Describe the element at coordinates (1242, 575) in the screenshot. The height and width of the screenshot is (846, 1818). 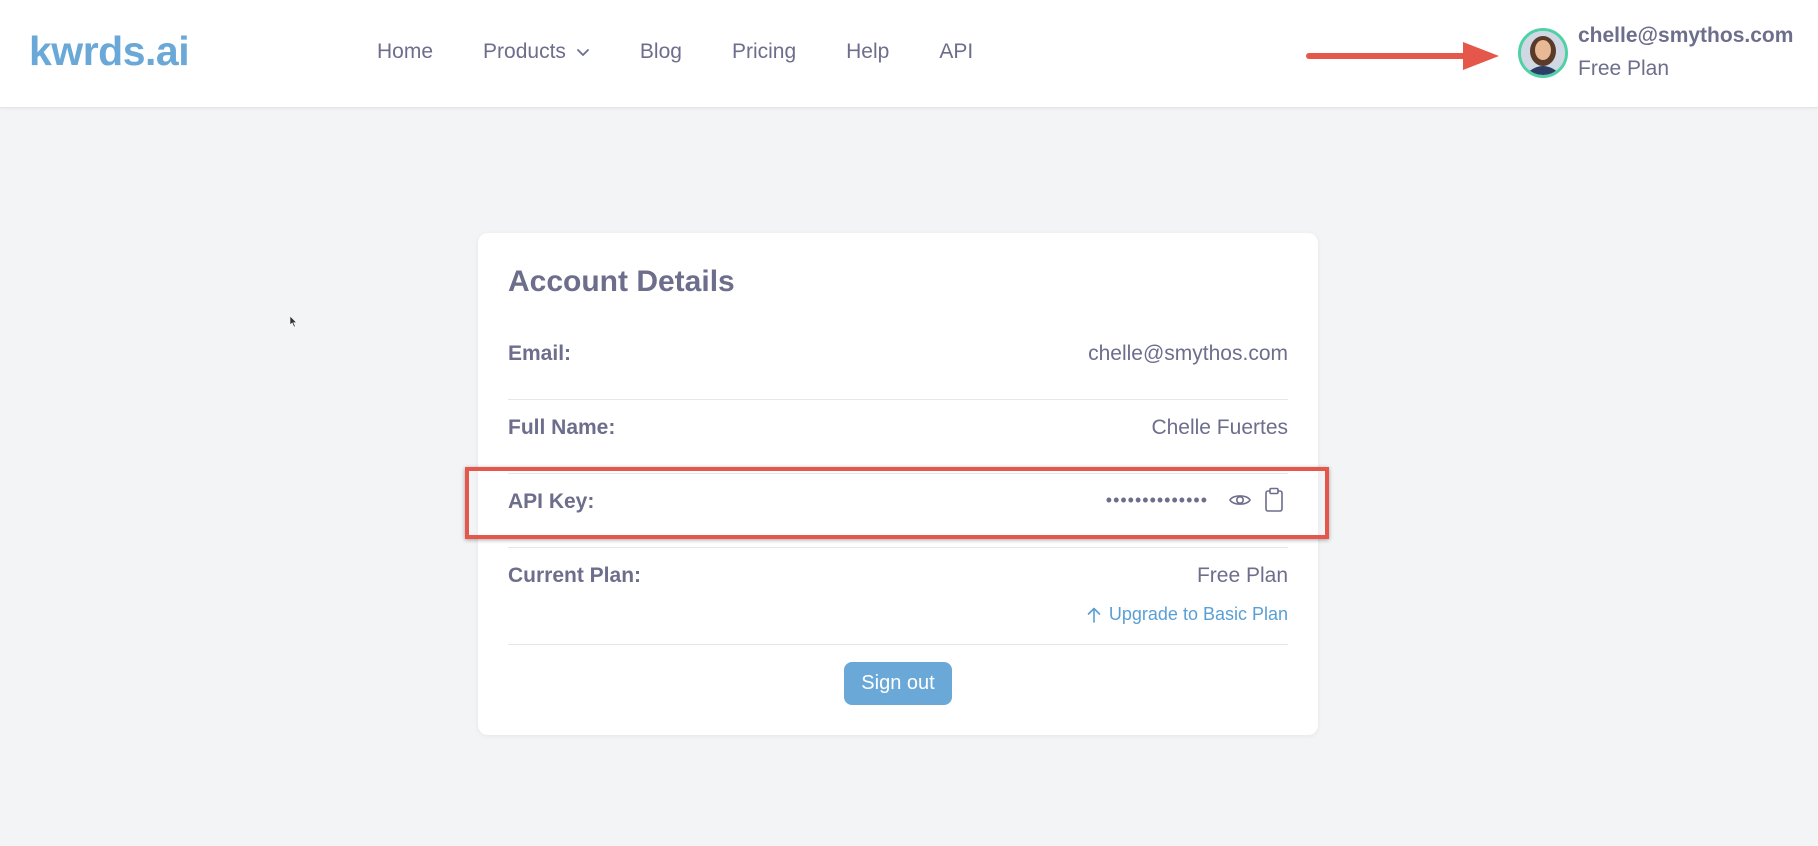
I see `current-plan-value: Free Plan` at that location.